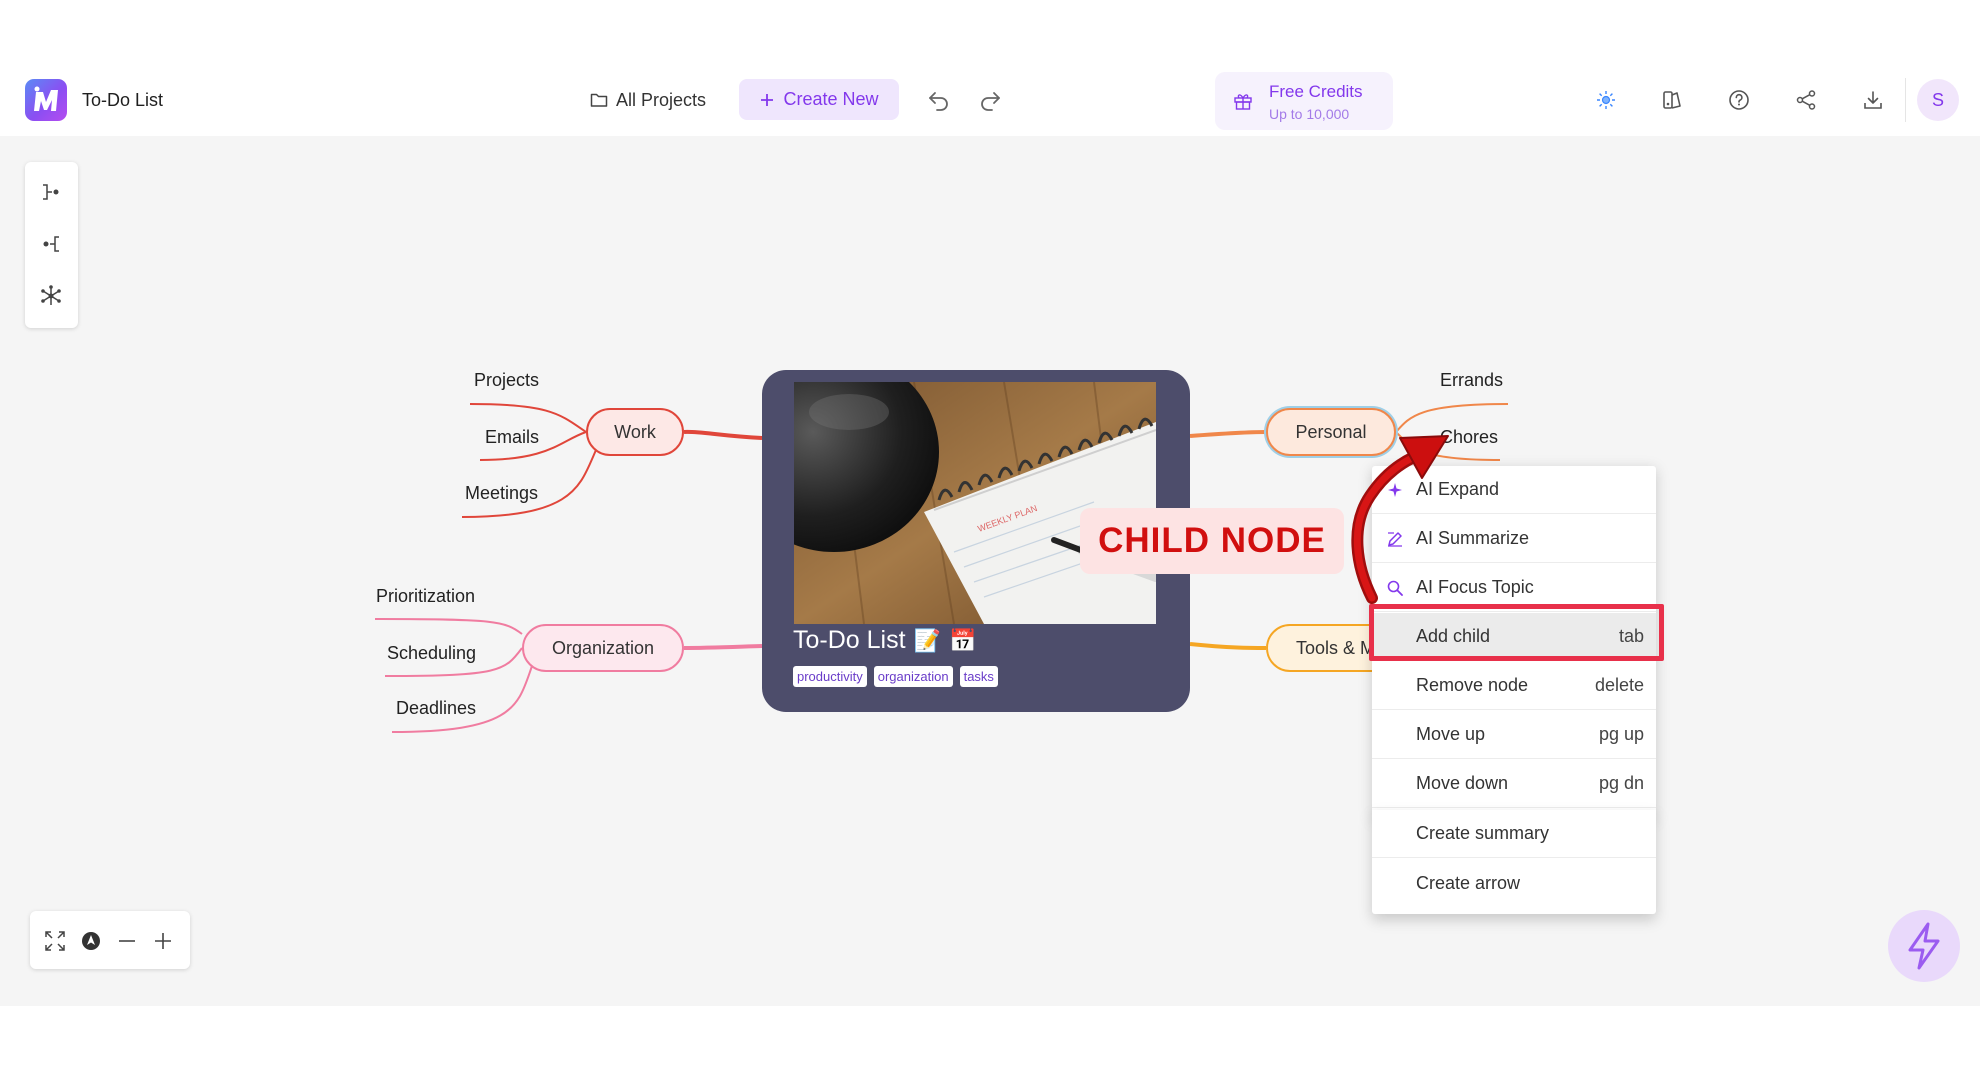 Image resolution: width=1980 pixels, height=1080 pixels. I want to click on user-avatar: S, so click(1938, 100).